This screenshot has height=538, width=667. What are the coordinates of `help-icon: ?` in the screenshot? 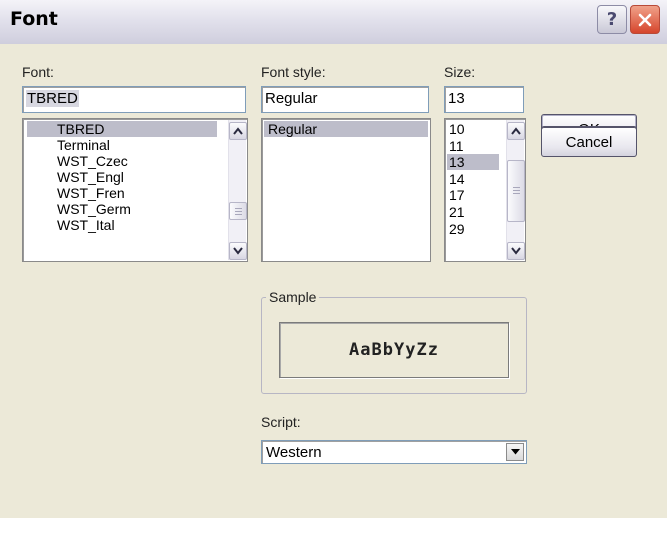 It's located at (612, 19).